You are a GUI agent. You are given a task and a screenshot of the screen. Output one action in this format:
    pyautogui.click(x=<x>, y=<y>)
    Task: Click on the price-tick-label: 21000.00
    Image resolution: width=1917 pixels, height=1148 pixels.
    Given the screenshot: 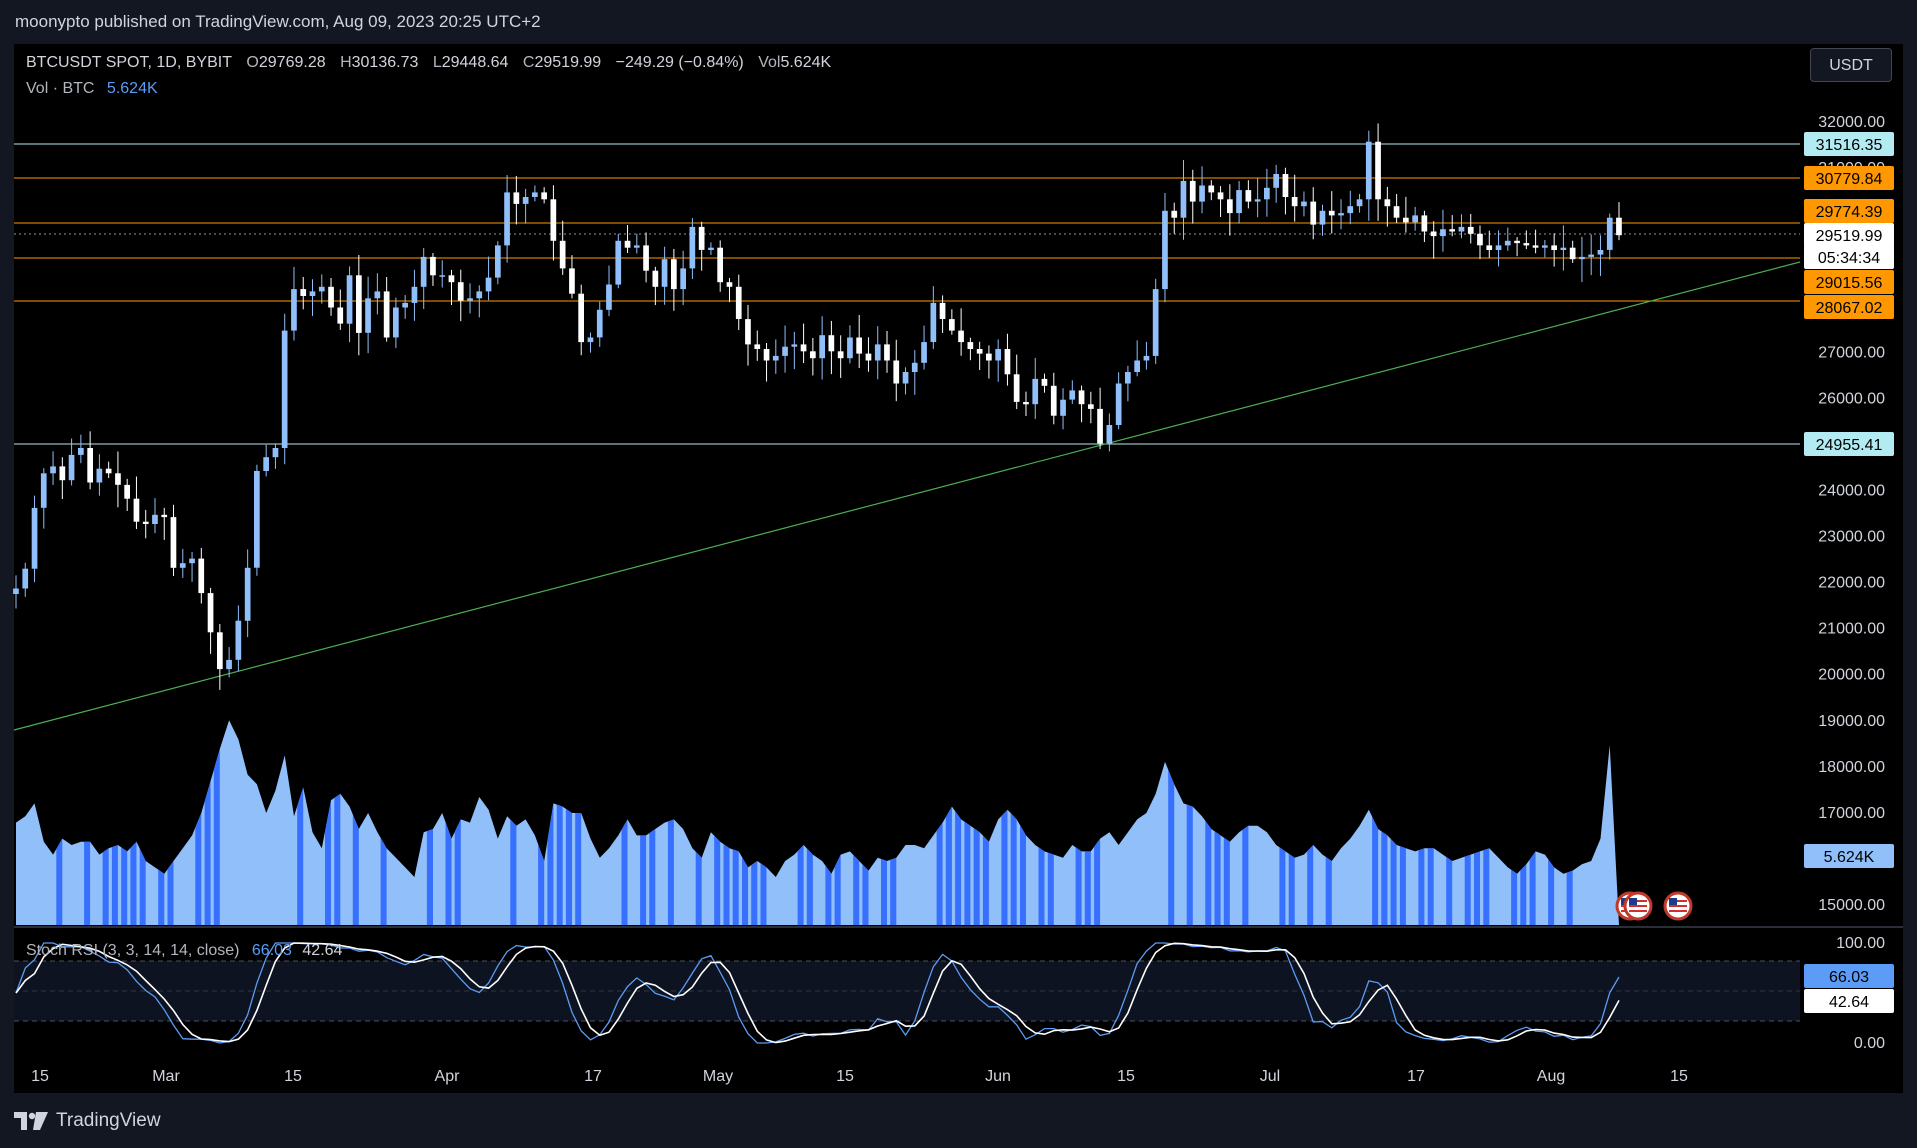 What is the action you would take?
    pyautogui.click(x=1851, y=629)
    